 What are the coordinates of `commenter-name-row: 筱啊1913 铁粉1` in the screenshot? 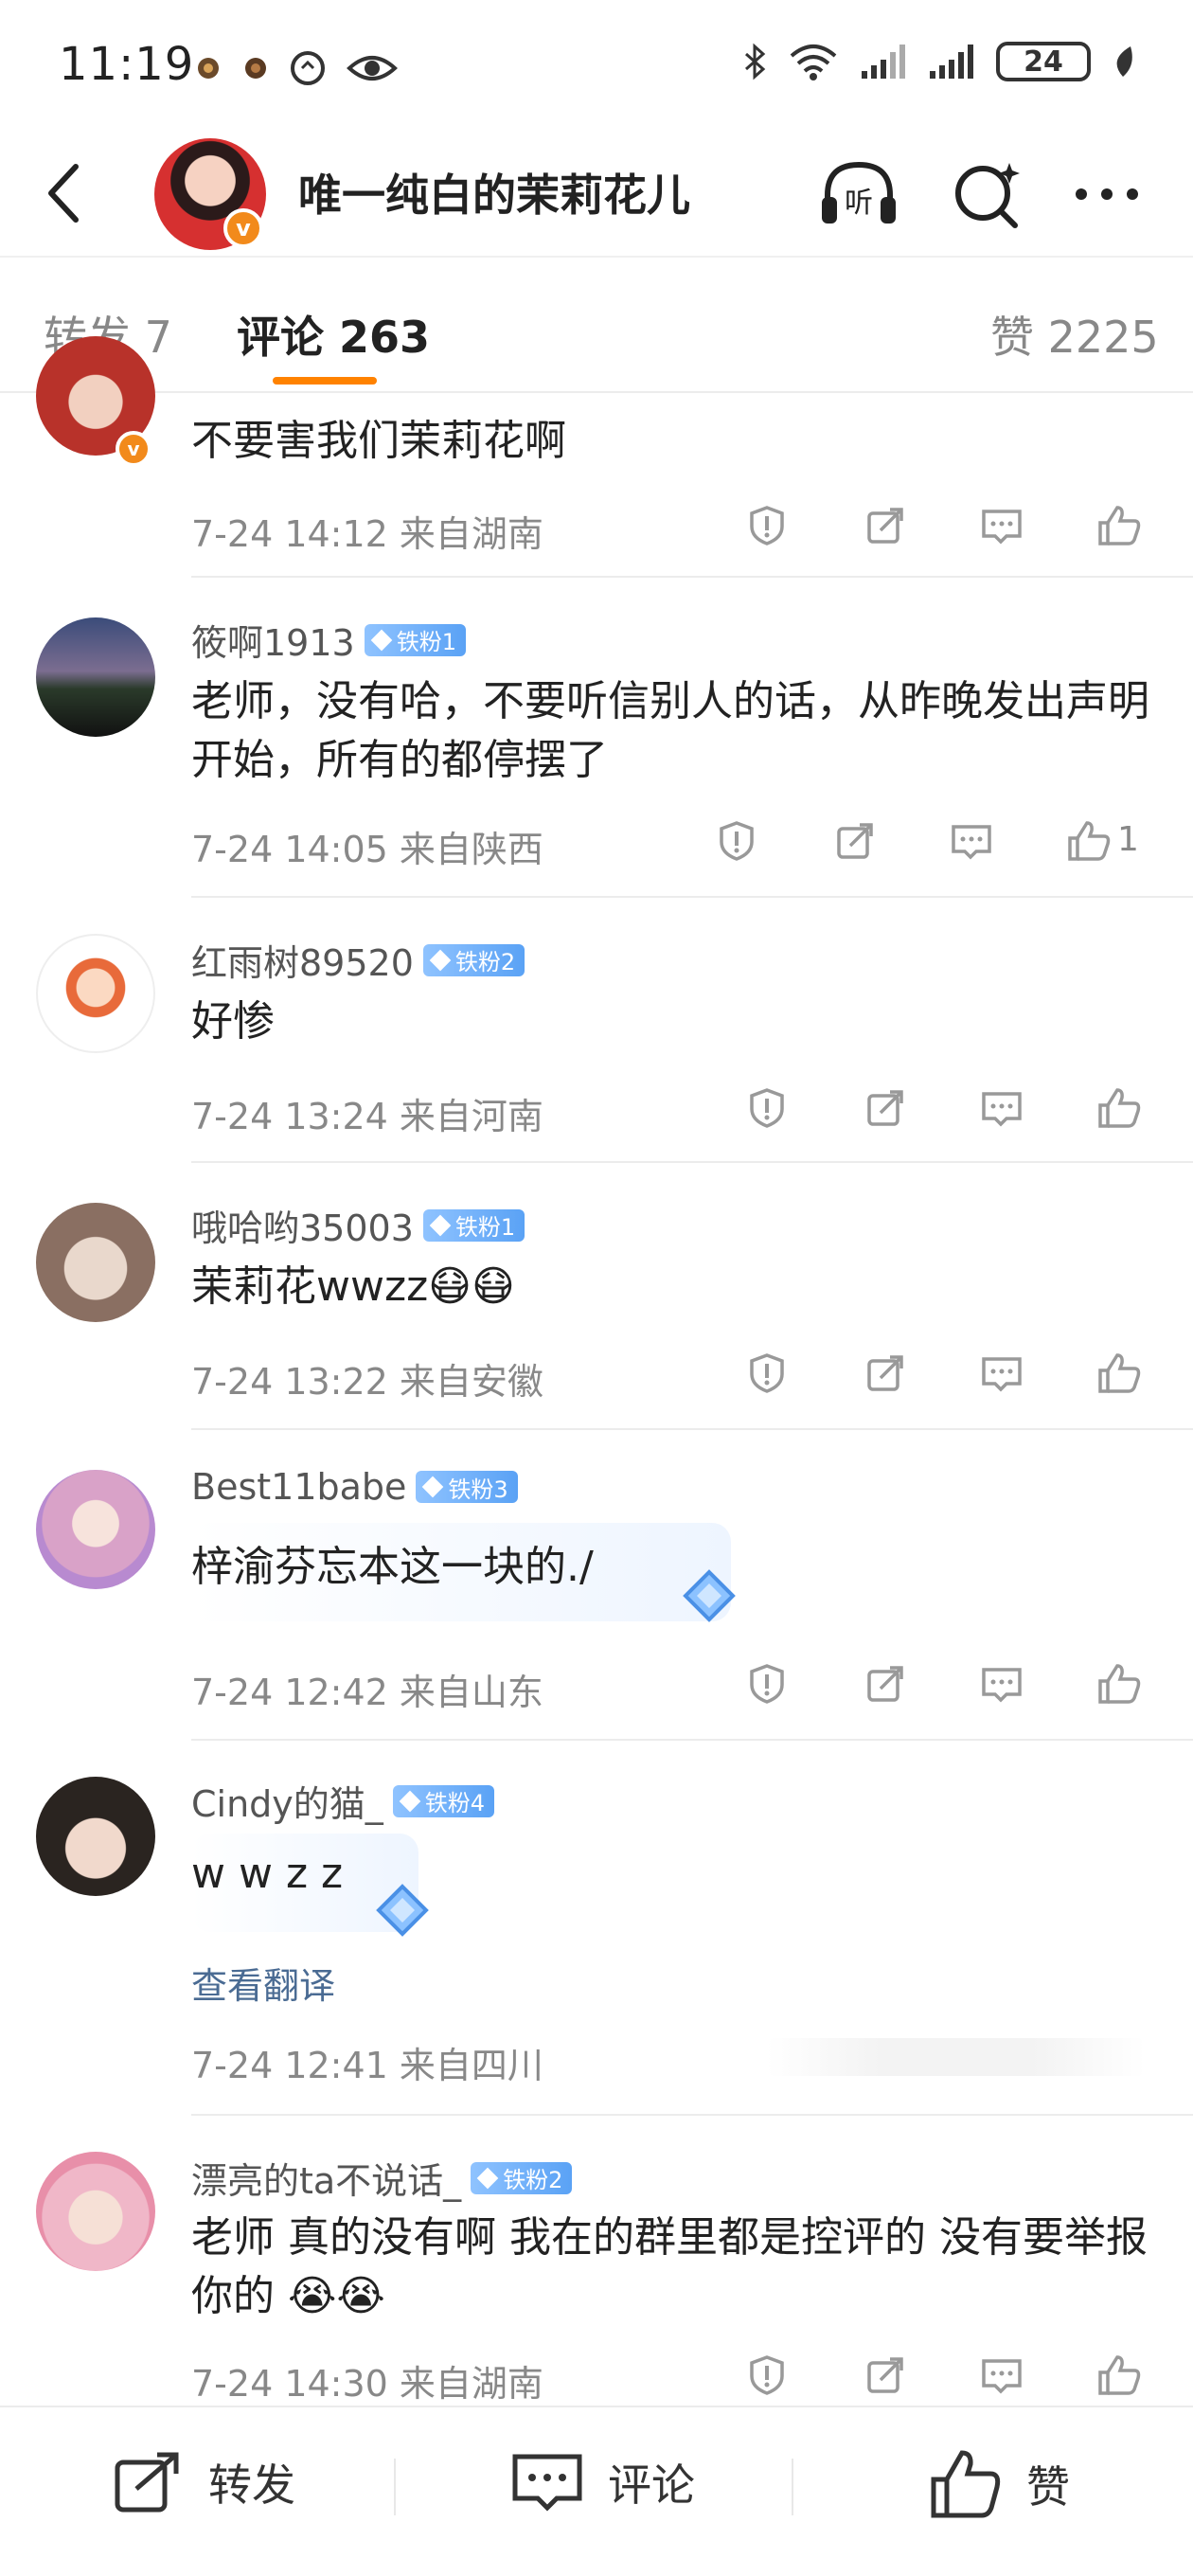 It's located at (328, 640).